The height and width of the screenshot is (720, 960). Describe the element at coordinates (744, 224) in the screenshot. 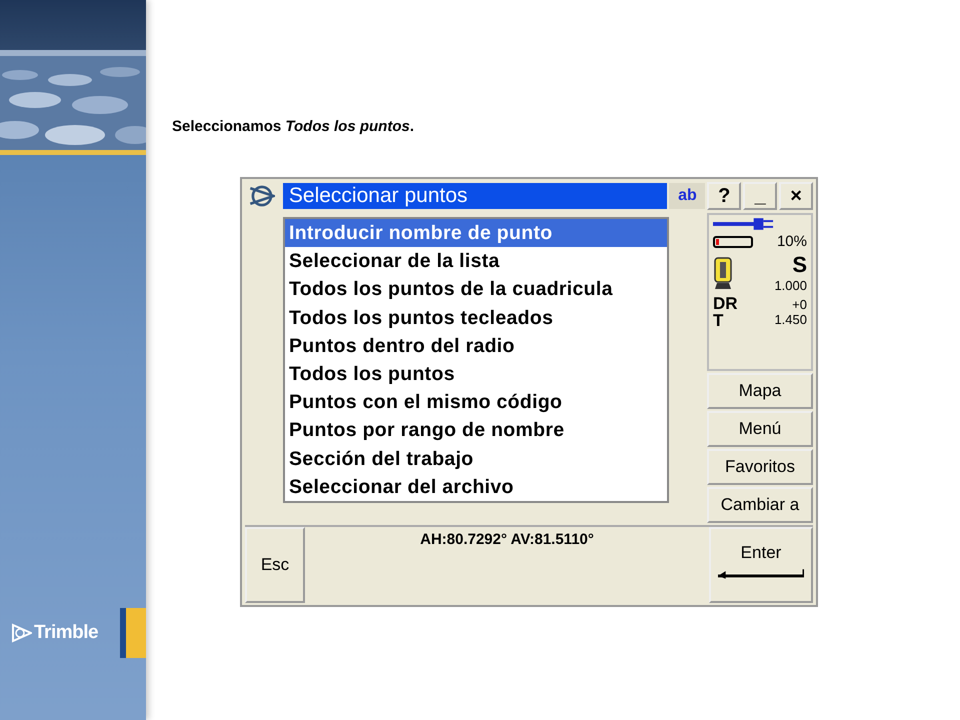

I see `power-plug-icon` at that location.